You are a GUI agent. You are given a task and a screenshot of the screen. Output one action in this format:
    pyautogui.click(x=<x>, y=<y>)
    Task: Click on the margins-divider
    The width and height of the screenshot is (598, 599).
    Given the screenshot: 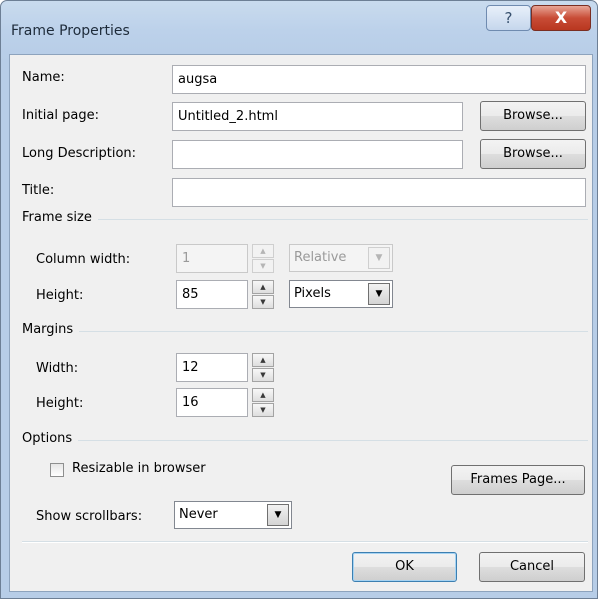 What is the action you would take?
    pyautogui.click(x=305, y=331)
    